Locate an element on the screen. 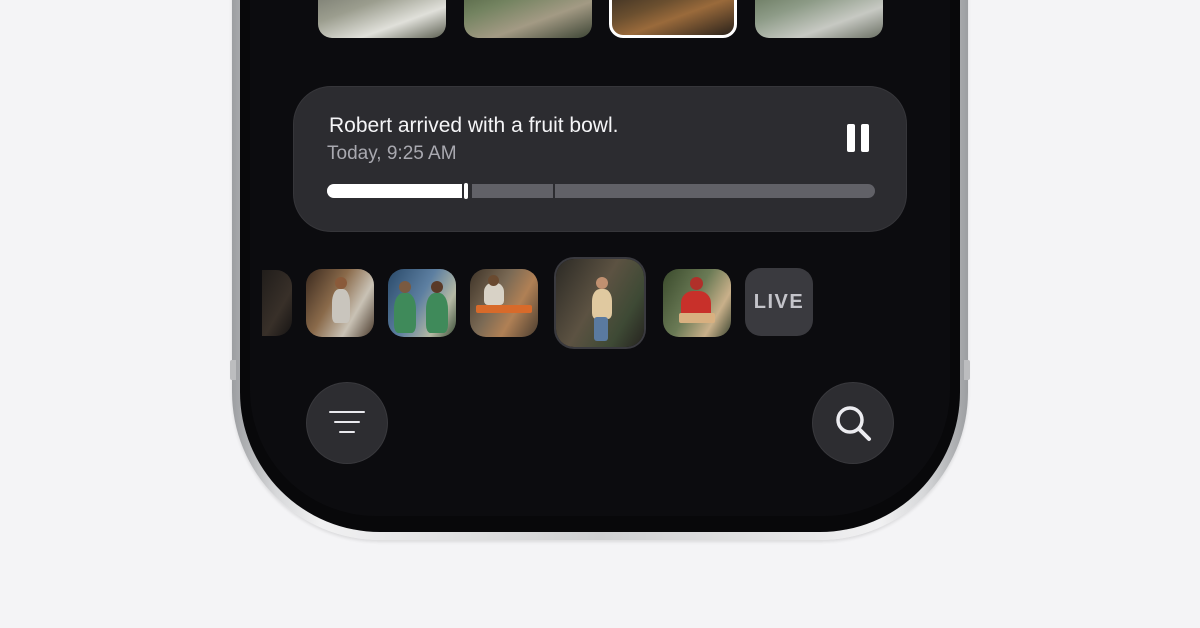 The image size is (1200, 628). phone-side-button-left is located at coordinates (233, 370).